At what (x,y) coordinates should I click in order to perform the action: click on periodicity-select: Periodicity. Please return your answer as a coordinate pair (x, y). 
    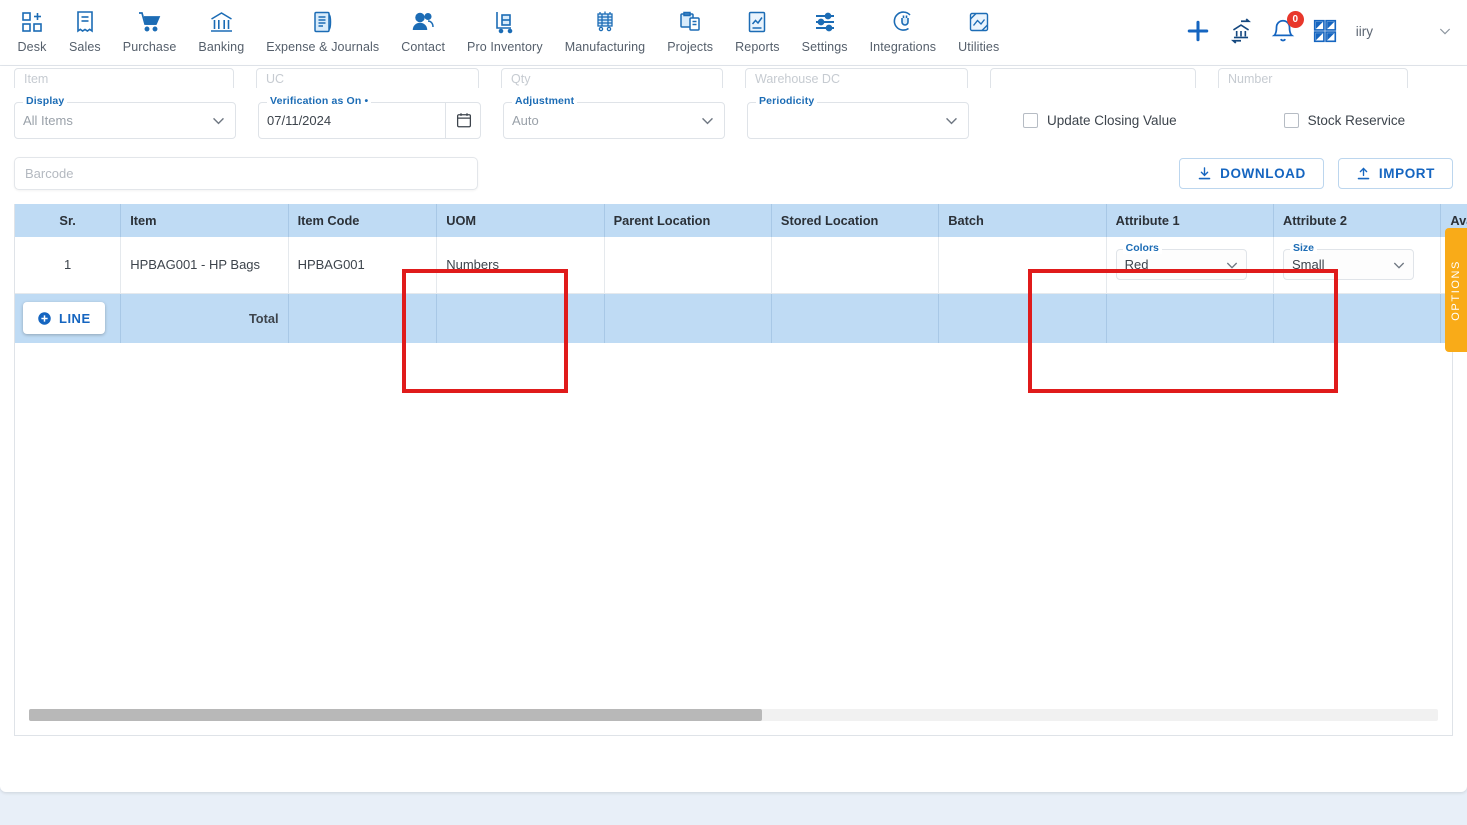
    Looking at the image, I should click on (858, 117).